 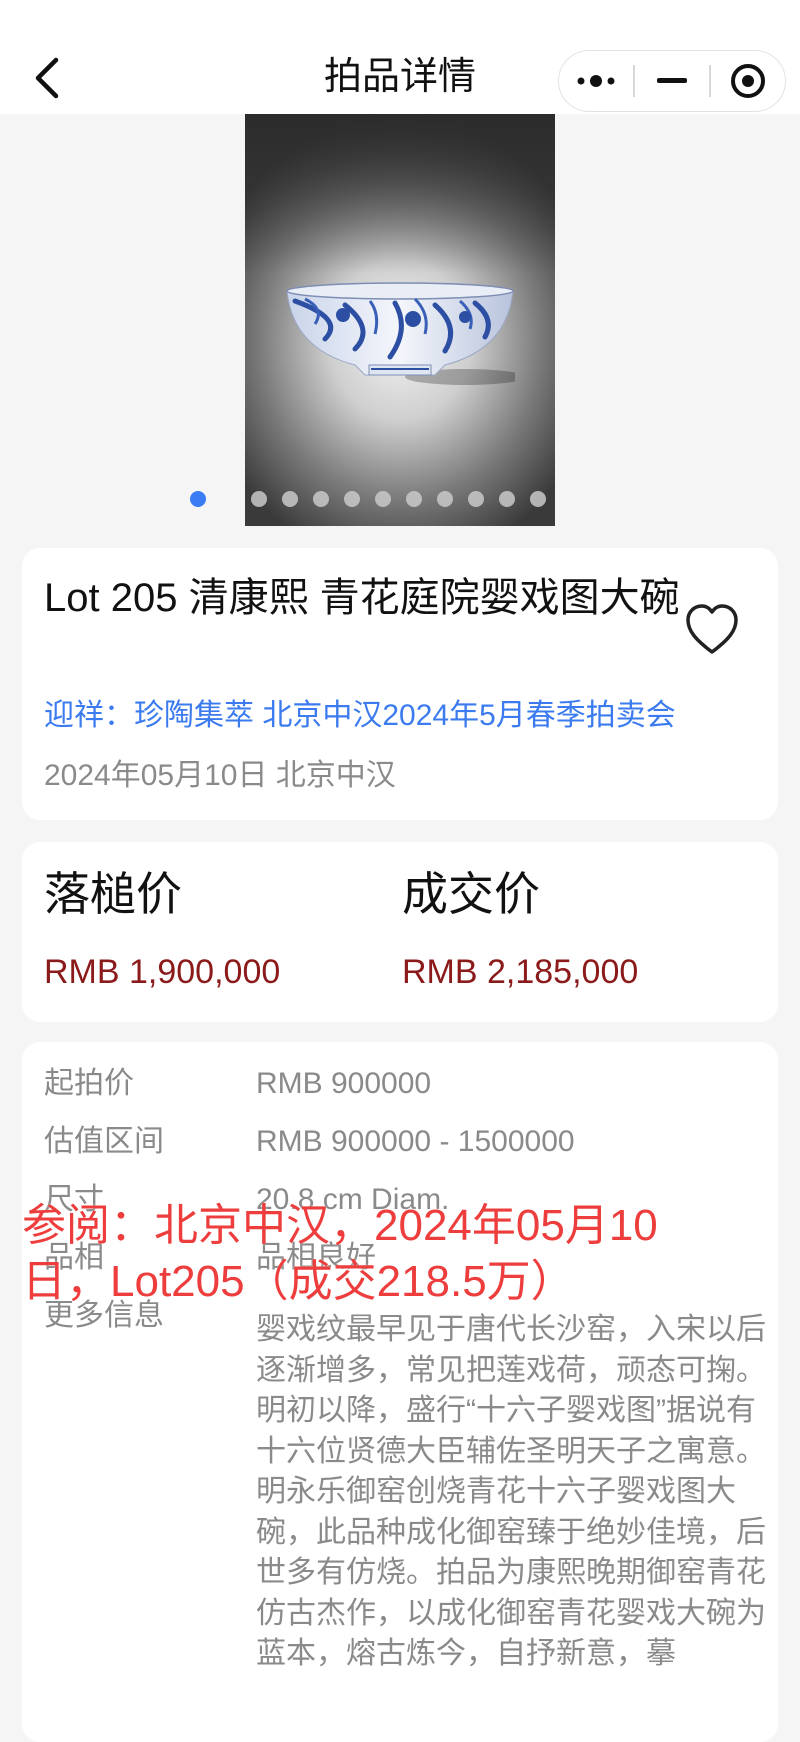 I want to click on more-dots-icon, so click(x=596, y=81).